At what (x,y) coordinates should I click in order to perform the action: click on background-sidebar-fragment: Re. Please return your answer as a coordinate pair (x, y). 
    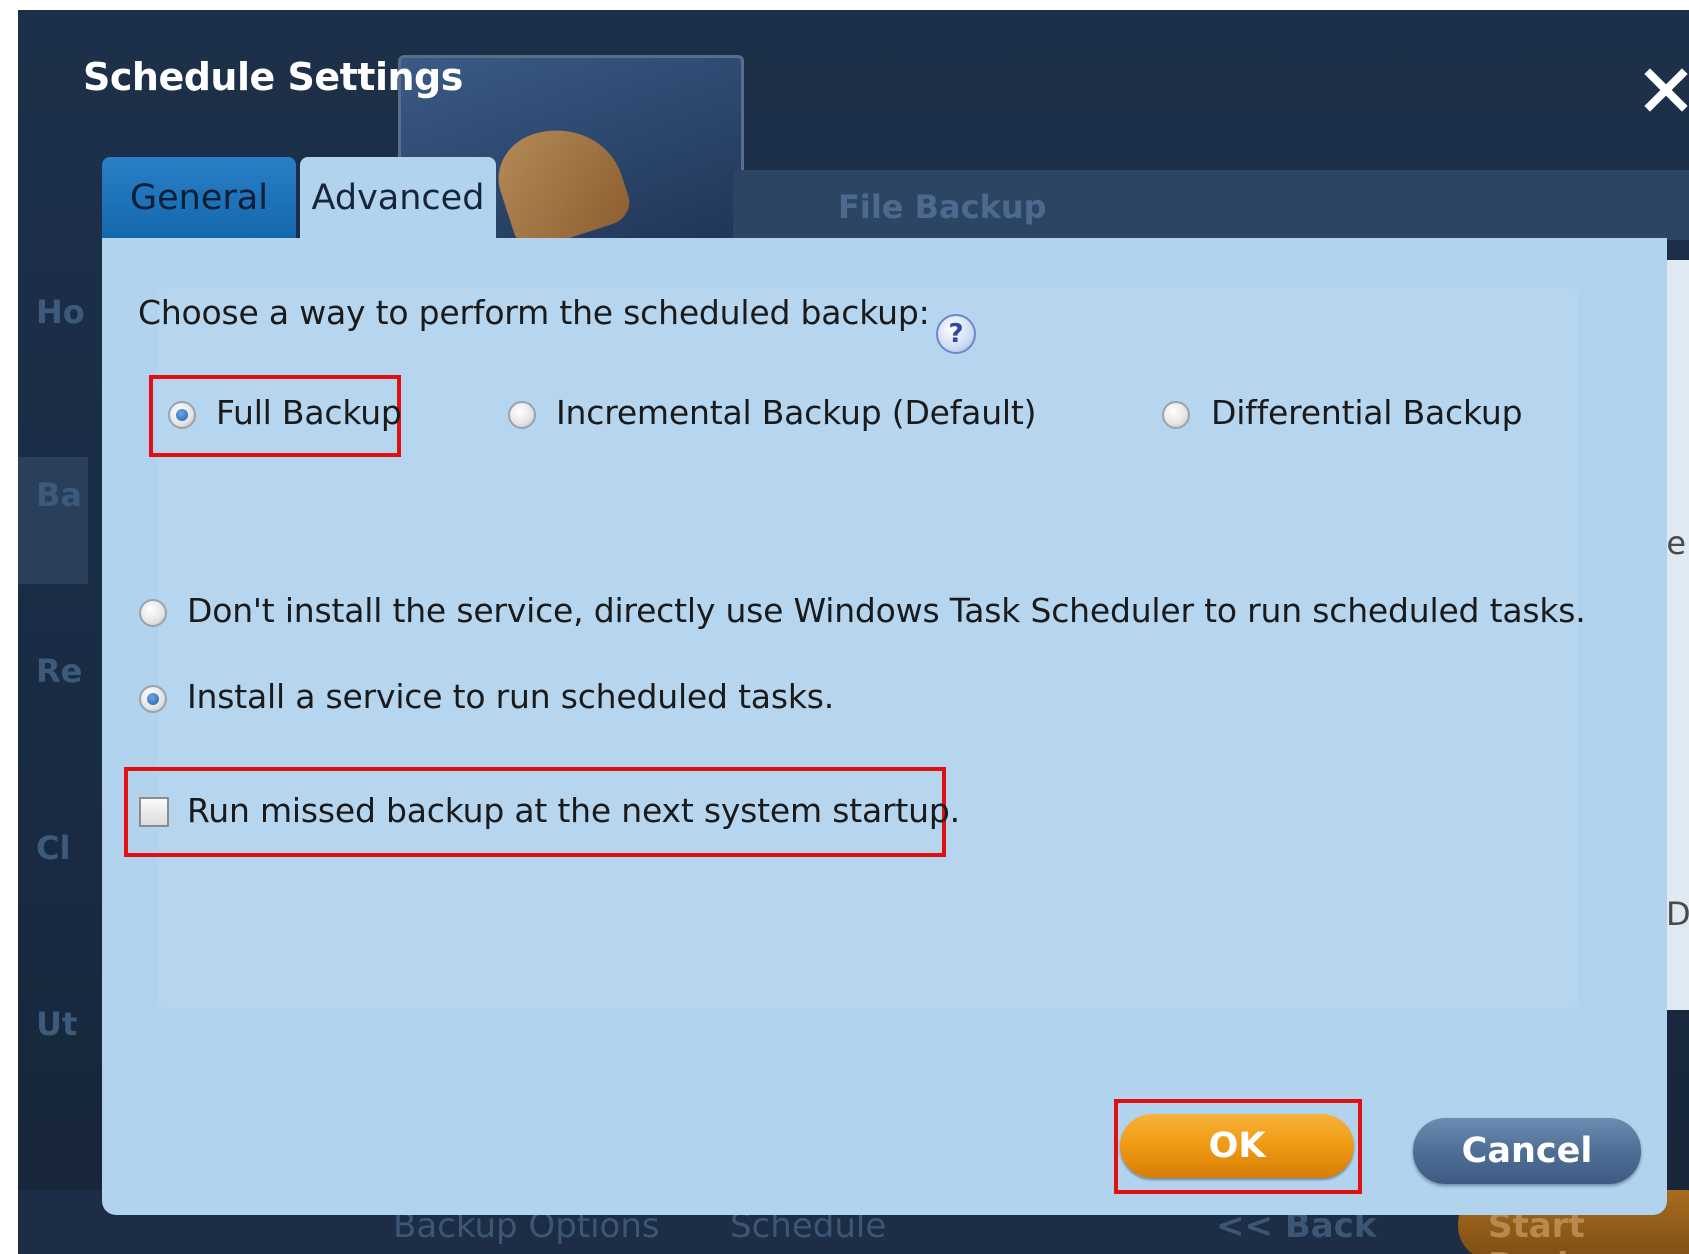
    Looking at the image, I should click on (59, 671).